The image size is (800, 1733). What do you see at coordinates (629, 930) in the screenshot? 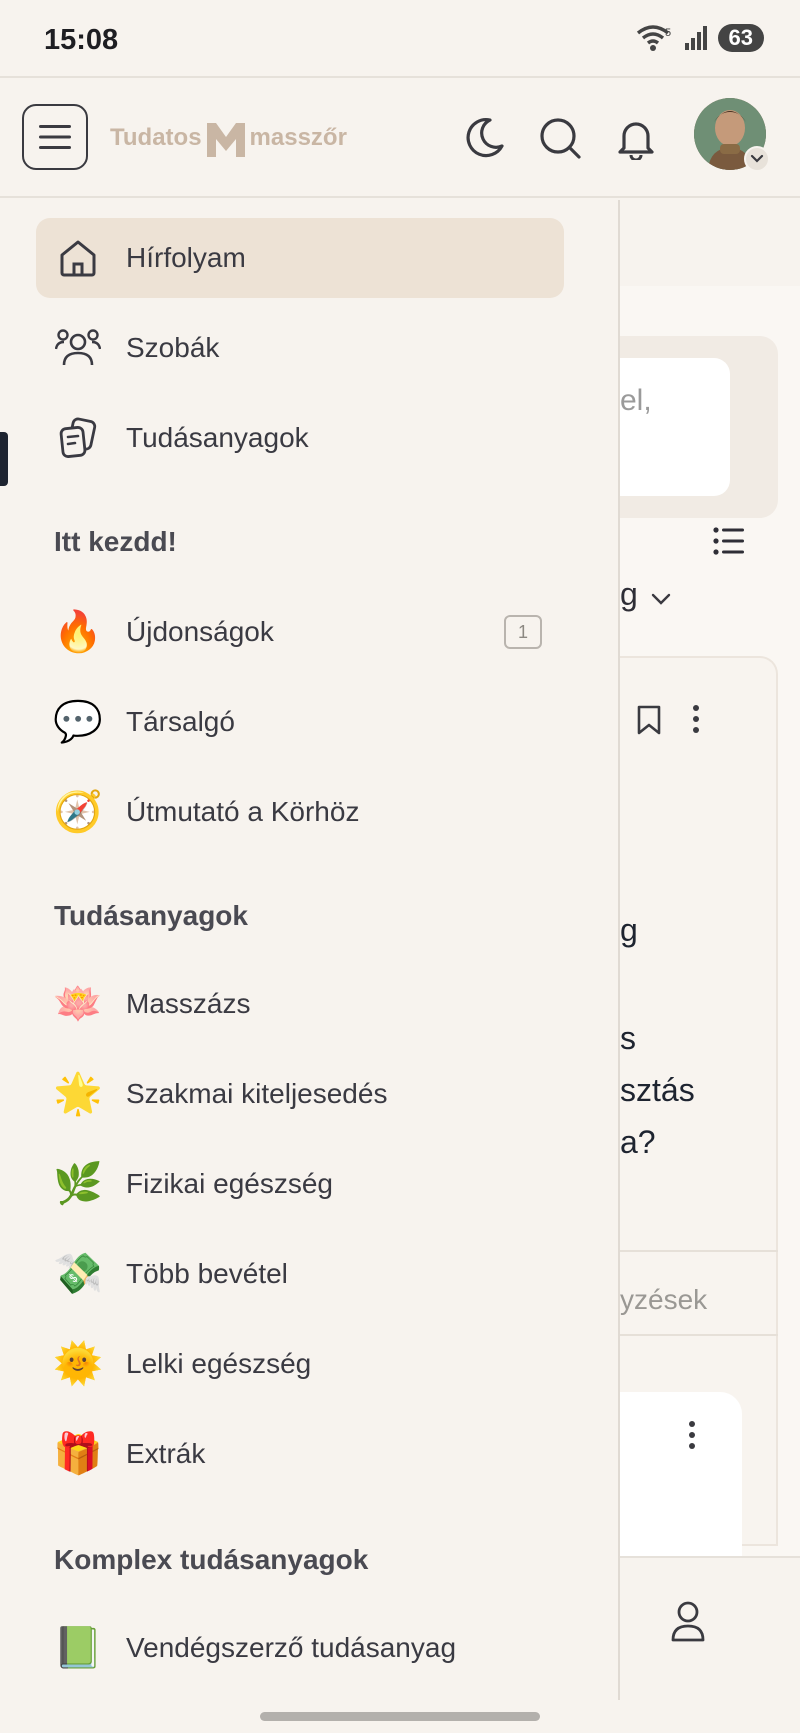
I see `post-text-line: g` at bounding box center [629, 930].